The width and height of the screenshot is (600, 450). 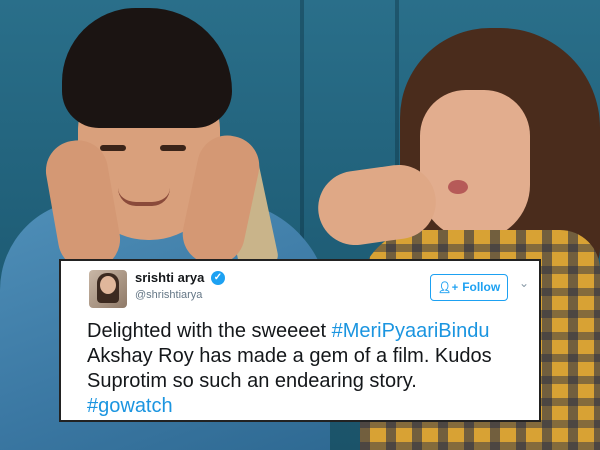 I want to click on tweet-line: #gowatch, so click(x=312, y=406).